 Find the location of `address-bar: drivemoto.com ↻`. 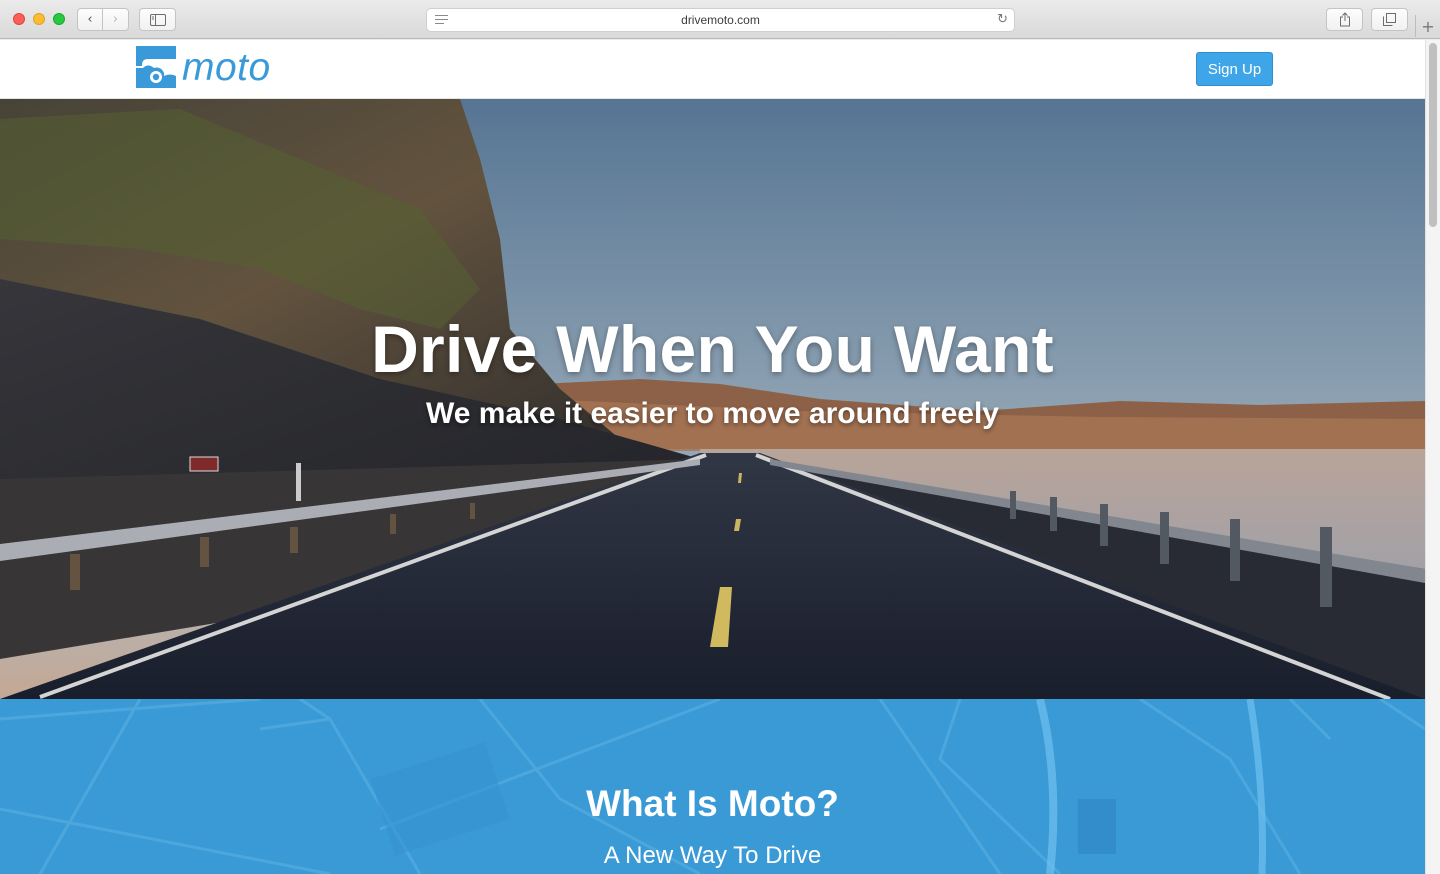

address-bar: drivemoto.com ↻ is located at coordinates (720, 20).